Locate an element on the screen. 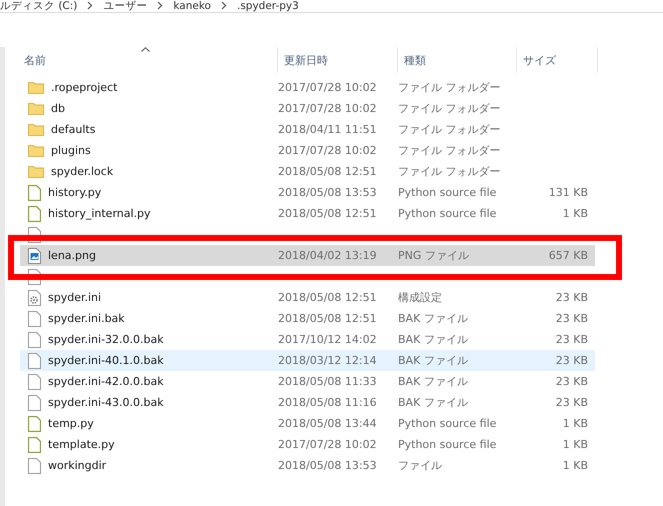 This screenshot has height=506, width=663. column-header: サイズ is located at coordinates (557, 60).